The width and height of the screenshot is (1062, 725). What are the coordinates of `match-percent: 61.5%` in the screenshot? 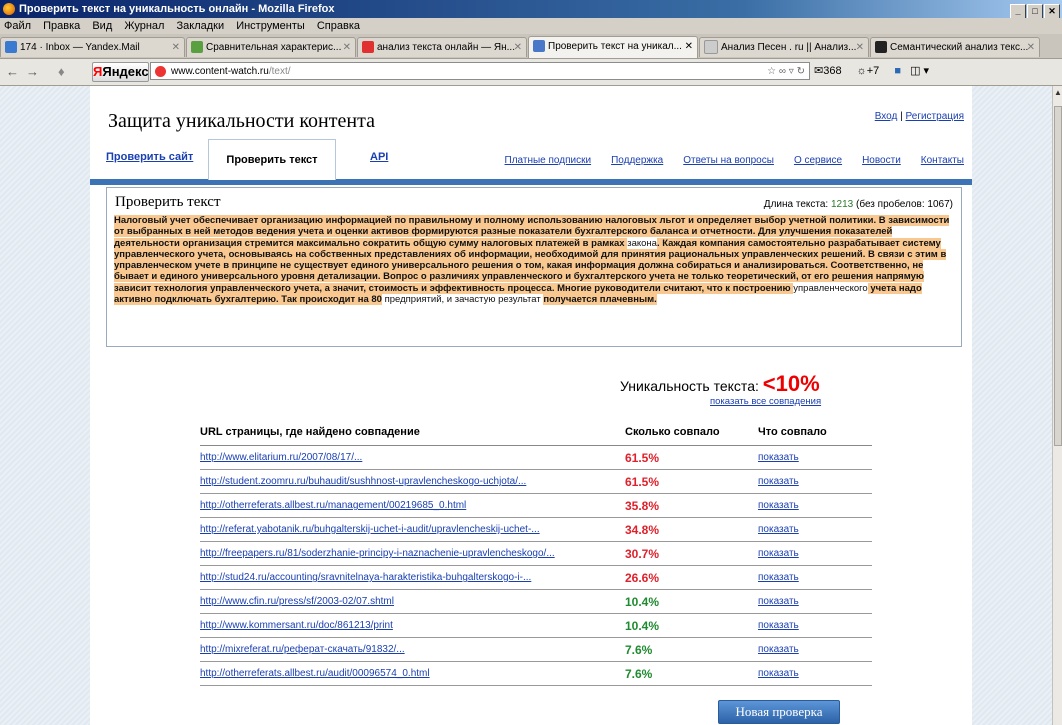 It's located at (691, 457).